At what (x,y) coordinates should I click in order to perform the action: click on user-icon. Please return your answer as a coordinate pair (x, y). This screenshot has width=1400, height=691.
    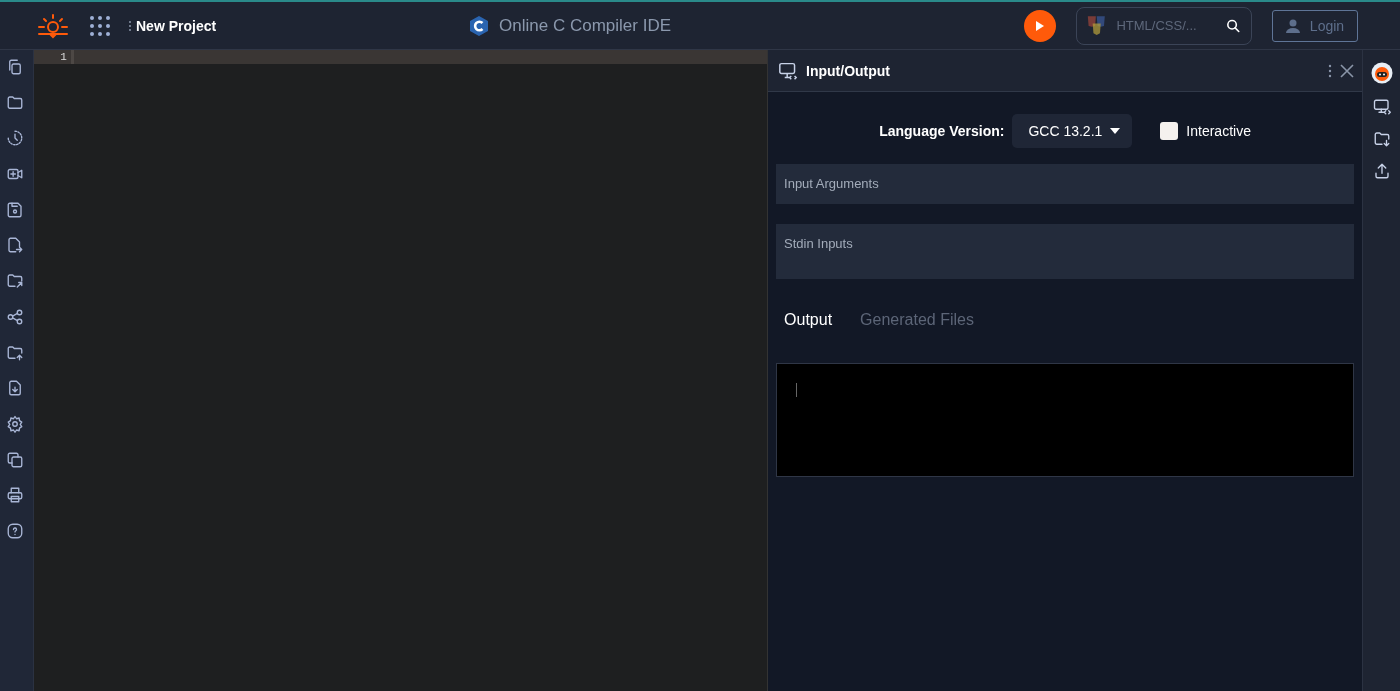
    Looking at the image, I should click on (1292, 25).